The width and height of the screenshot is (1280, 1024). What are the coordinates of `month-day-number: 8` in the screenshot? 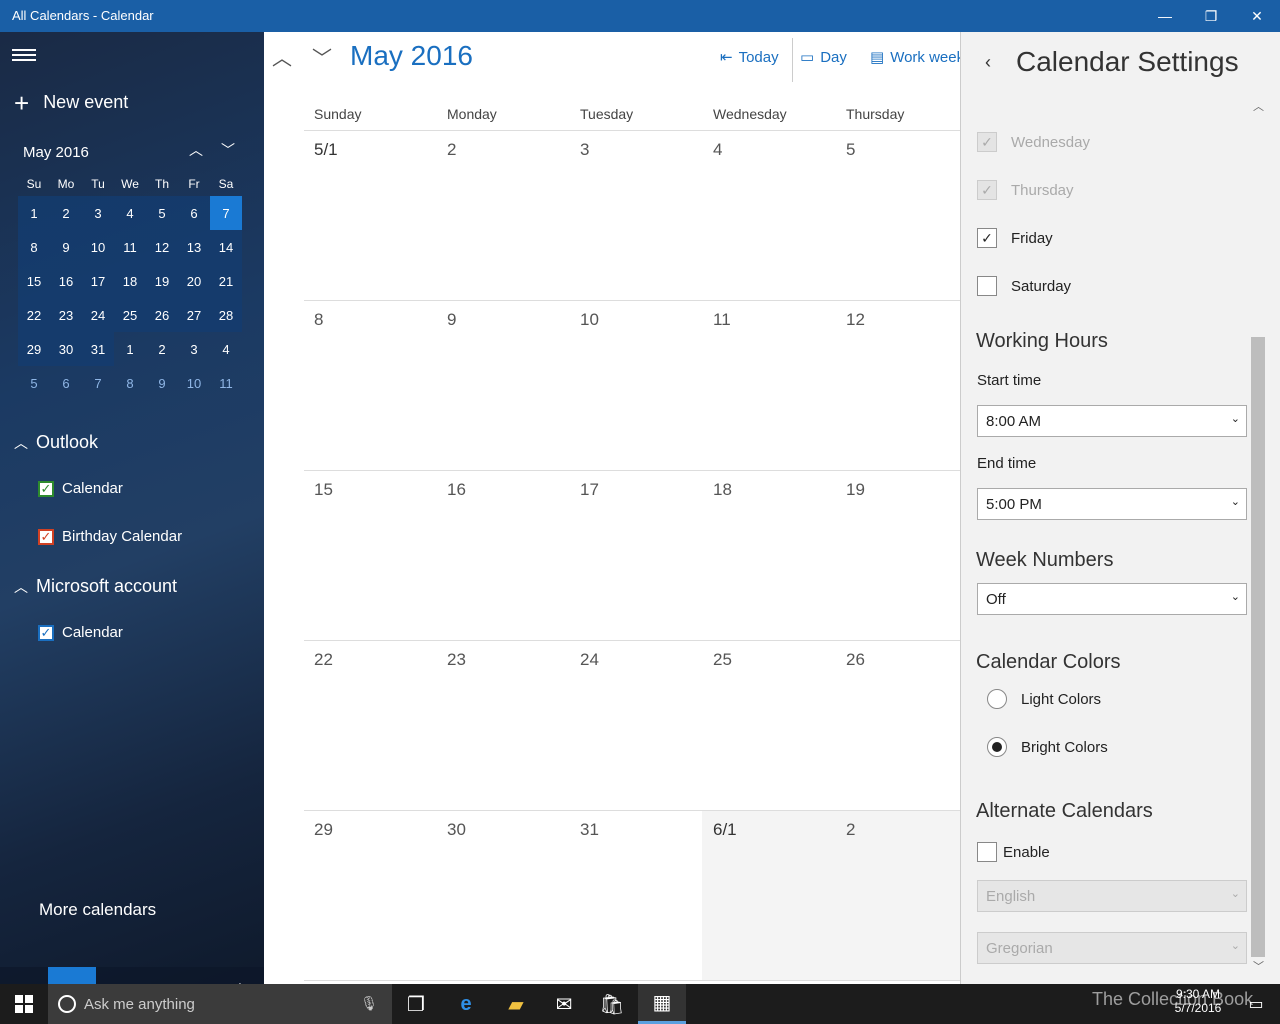 It's located at (318, 320).